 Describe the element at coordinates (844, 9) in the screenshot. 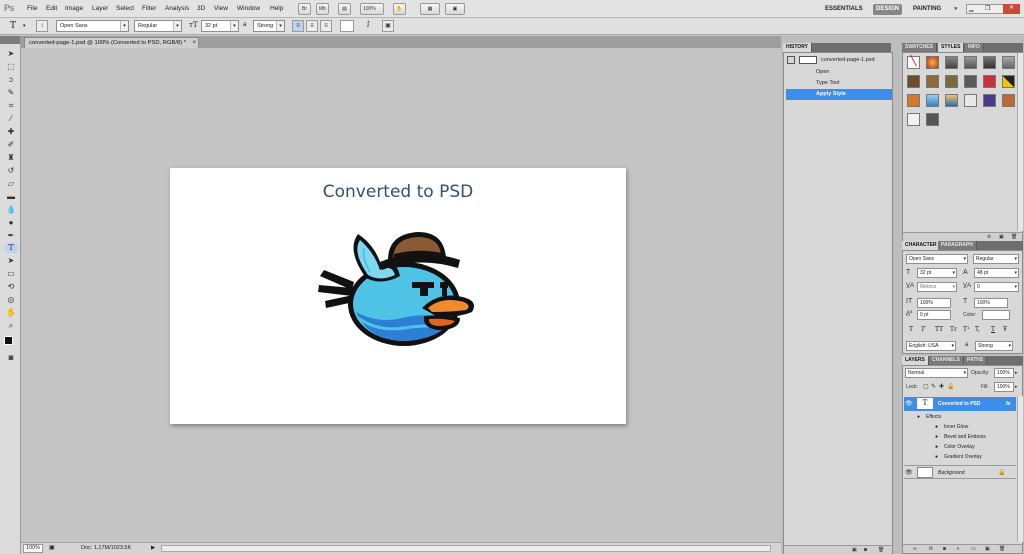

I see `workspace-essentials: ESSENTIALS` at that location.